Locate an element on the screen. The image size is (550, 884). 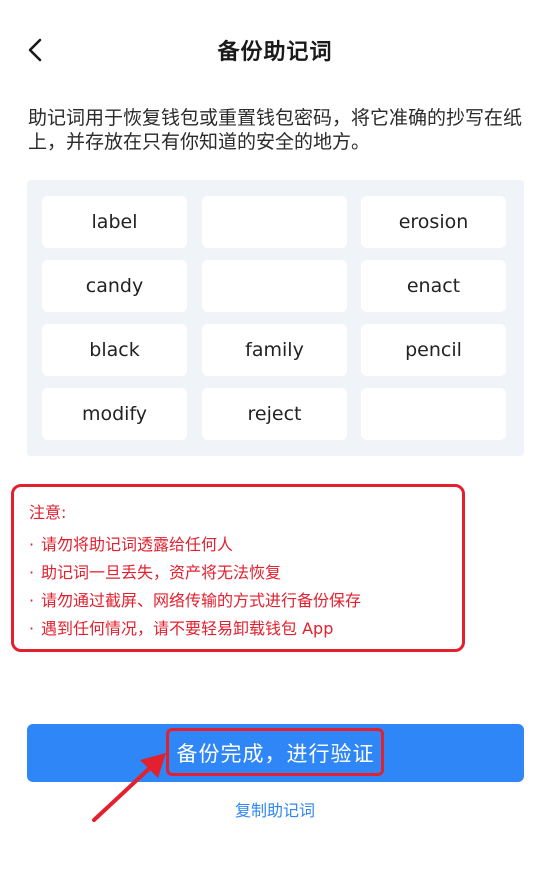
mnemonic-word-6: enact is located at coordinates (433, 286).